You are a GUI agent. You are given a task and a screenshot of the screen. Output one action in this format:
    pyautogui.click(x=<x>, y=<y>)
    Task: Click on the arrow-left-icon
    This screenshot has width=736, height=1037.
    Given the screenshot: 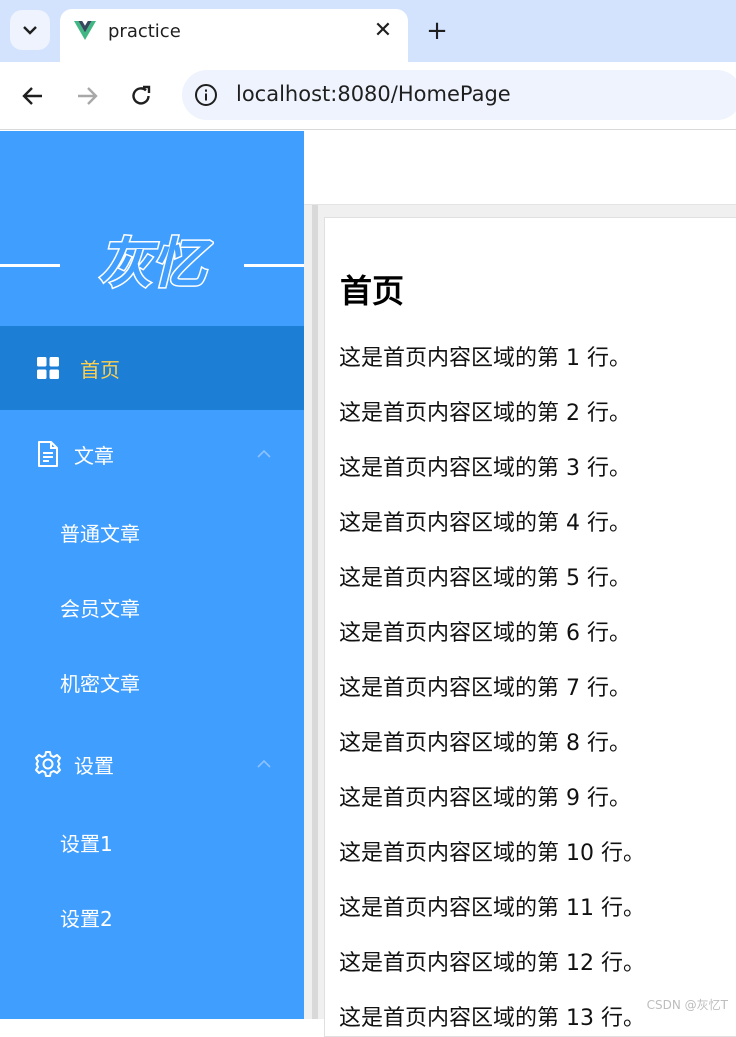 What is the action you would take?
    pyautogui.click(x=33, y=96)
    